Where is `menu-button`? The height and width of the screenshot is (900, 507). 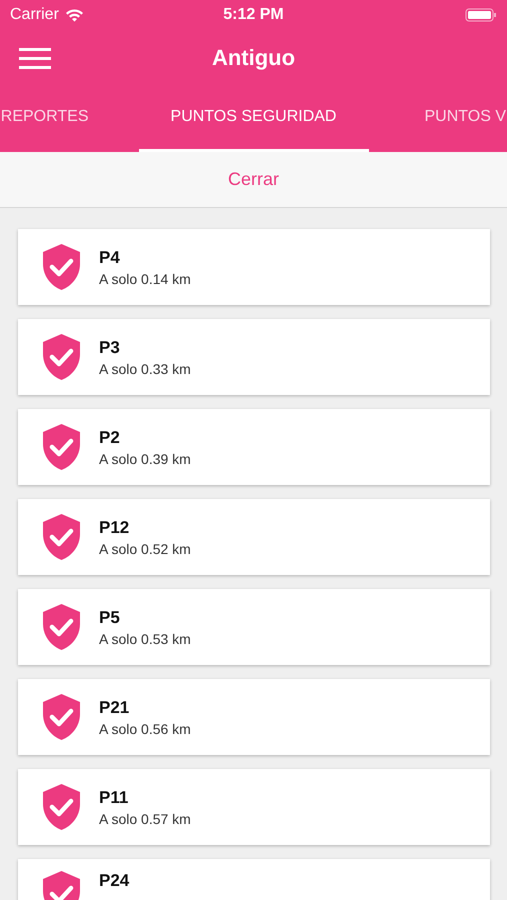 menu-button is located at coordinates (35, 58).